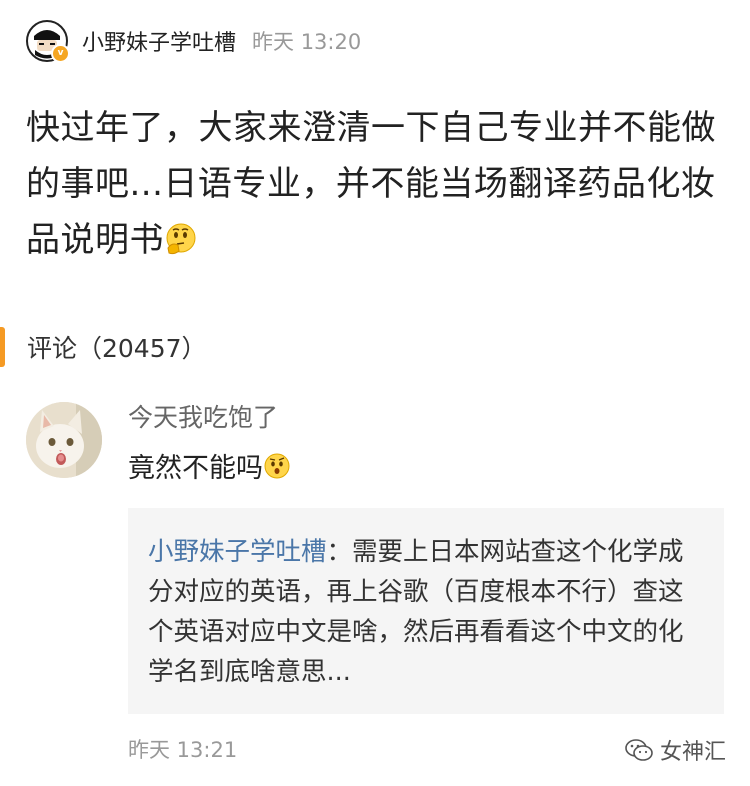 Image resolution: width=750 pixels, height=786 pixels. Describe the element at coordinates (203, 416) in the screenshot. I see `commenter-name: 今天我吃饱了` at that location.